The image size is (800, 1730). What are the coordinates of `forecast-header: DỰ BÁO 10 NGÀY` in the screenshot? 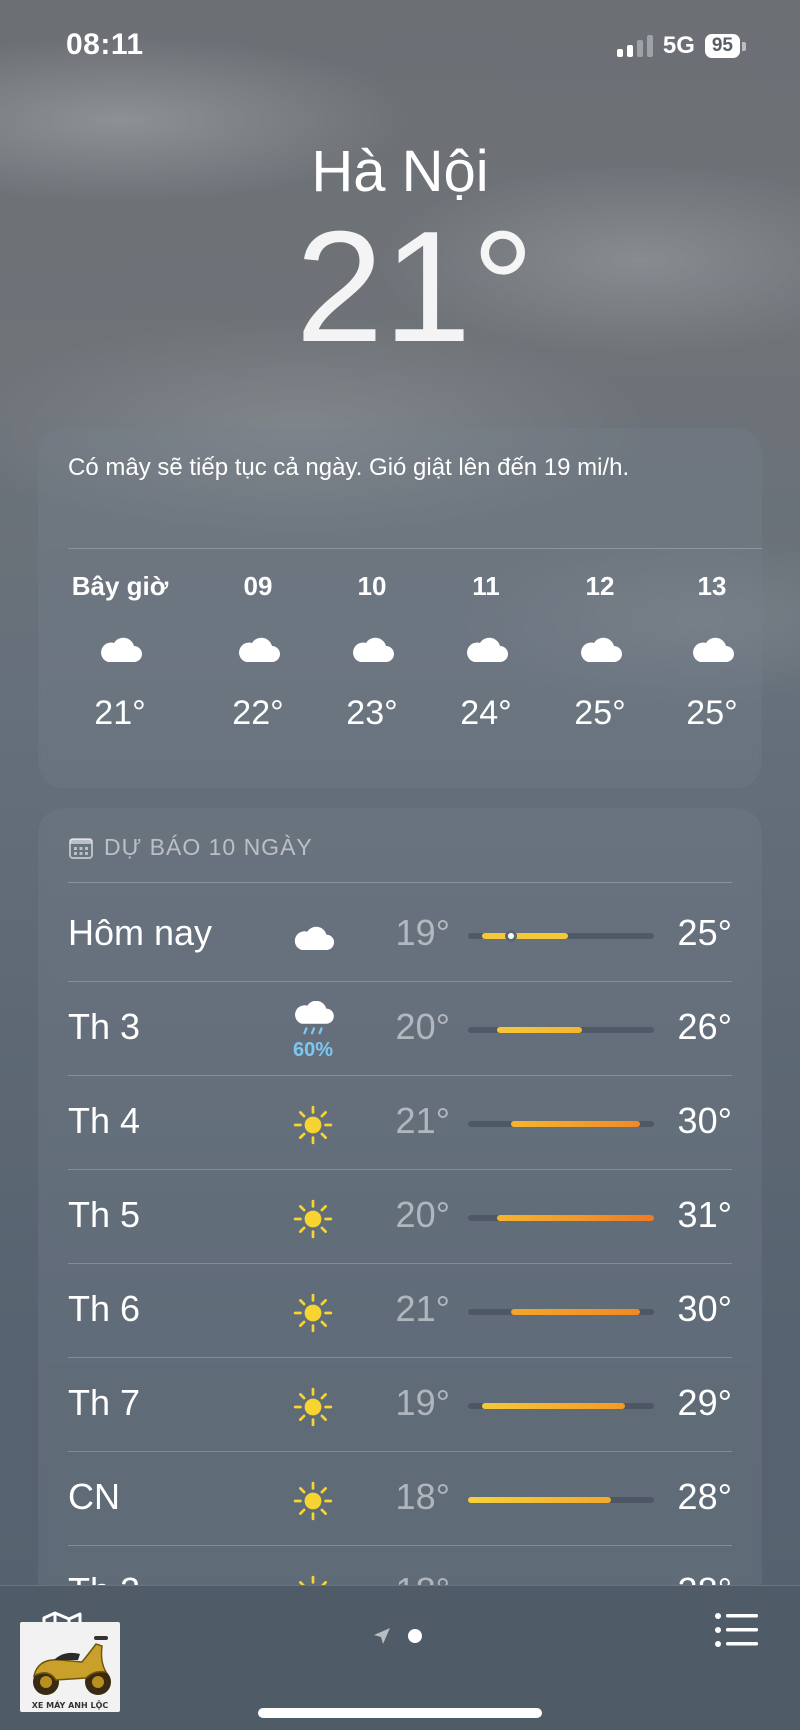 It's located at (190, 847).